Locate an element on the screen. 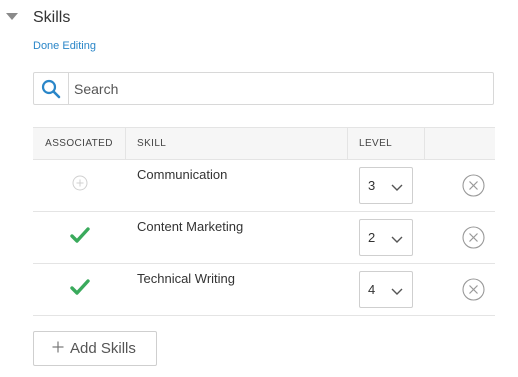  table-row: Content Marketing 2 is located at coordinates (264, 238).